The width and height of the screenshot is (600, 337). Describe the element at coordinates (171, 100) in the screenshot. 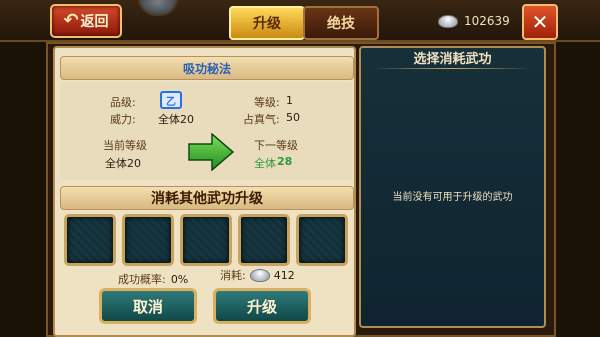

I see `quality-badge: 乙` at that location.